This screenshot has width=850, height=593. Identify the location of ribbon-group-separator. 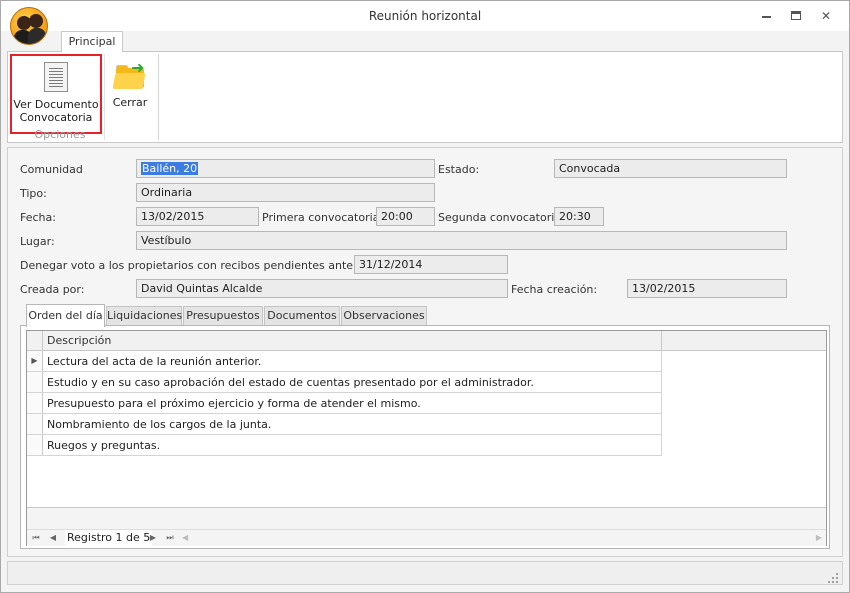
(158, 97).